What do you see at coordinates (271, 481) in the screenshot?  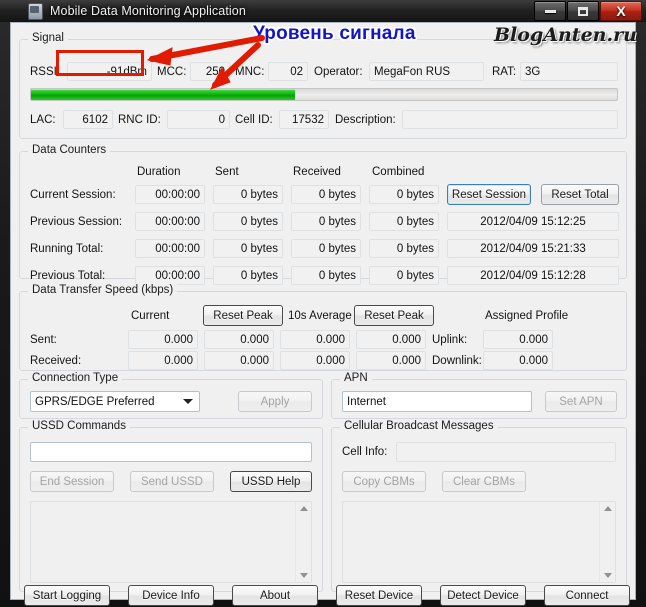 I see `ussd-help-button: USSD Help` at bounding box center [271, 481].